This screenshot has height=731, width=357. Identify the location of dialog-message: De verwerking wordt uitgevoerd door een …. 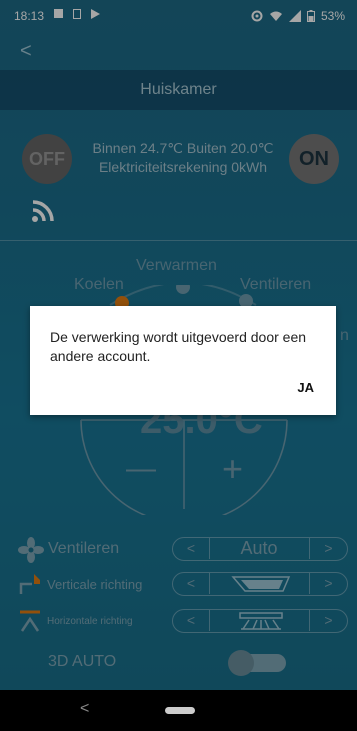
(178, 346).